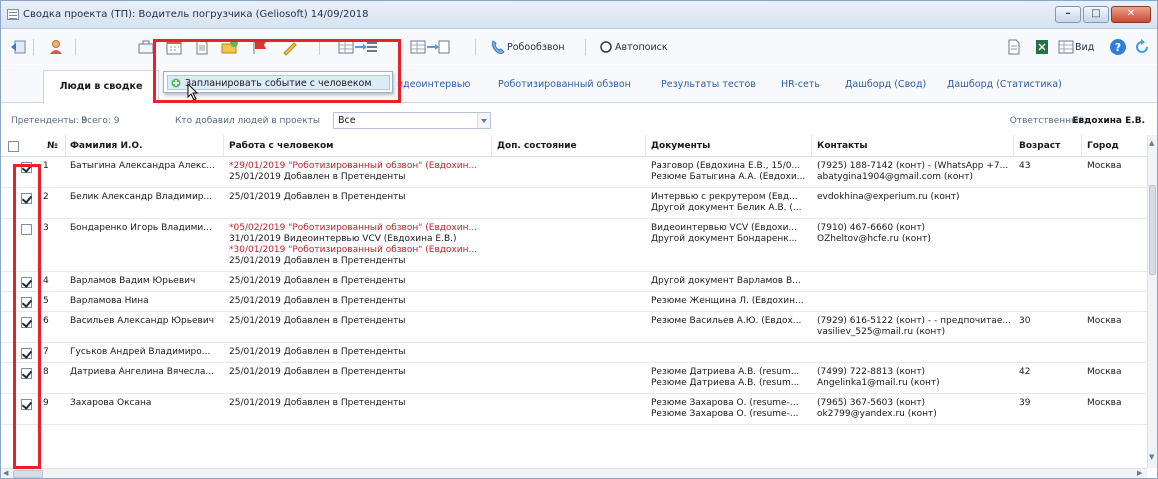  Describe the element at coordinates (483, 120) in the screenshot. I see `chevron-down-icon` at that location.